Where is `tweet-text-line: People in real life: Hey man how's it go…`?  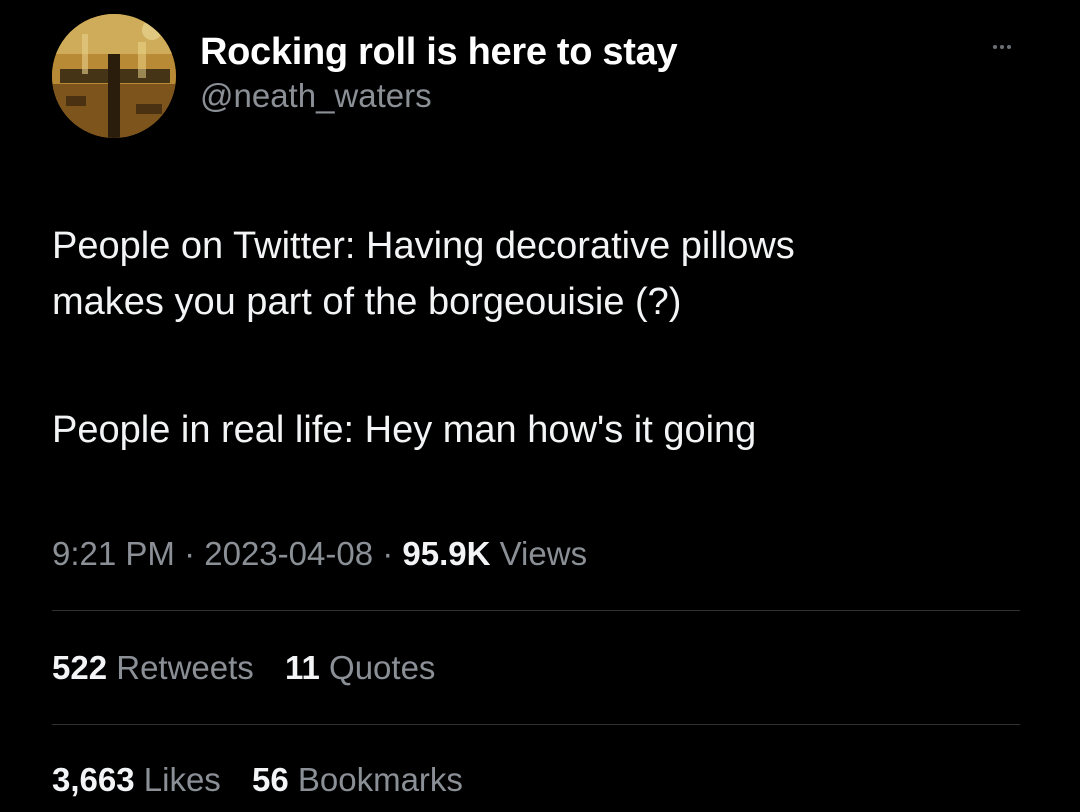 tweet-text-line: People in real life: Hey man how's it go… is located at coordinates (404, 430).